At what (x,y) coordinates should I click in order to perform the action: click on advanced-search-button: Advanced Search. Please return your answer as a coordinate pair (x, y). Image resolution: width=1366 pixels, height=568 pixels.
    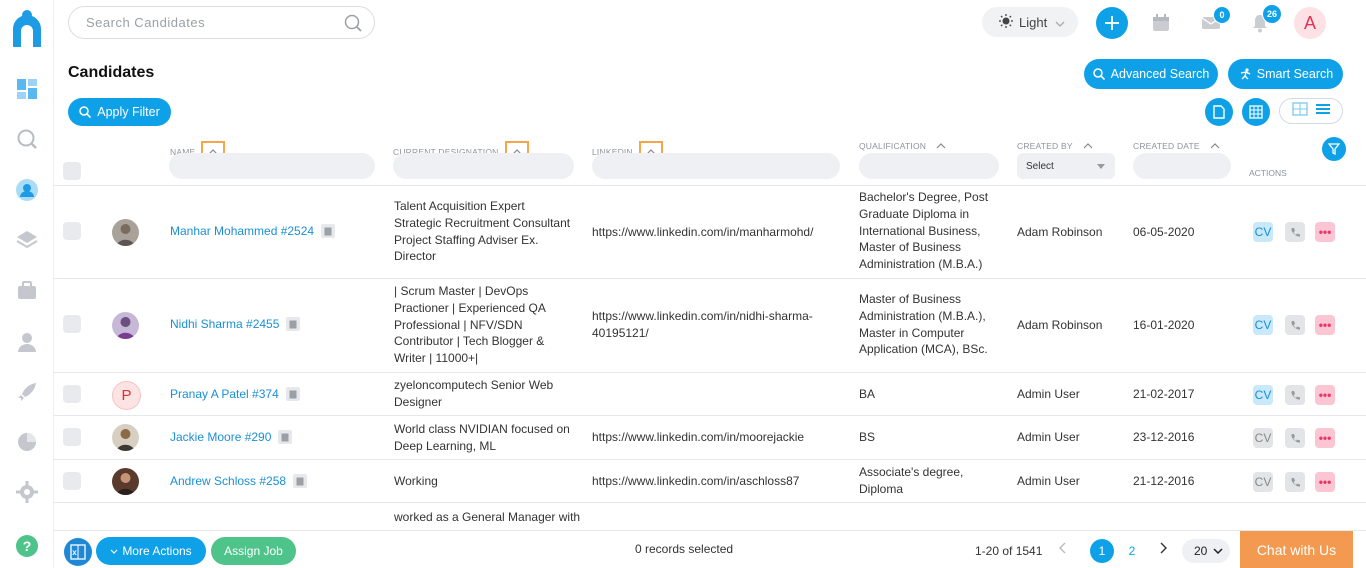
    Looking at the image, I should click on (1151, 74).